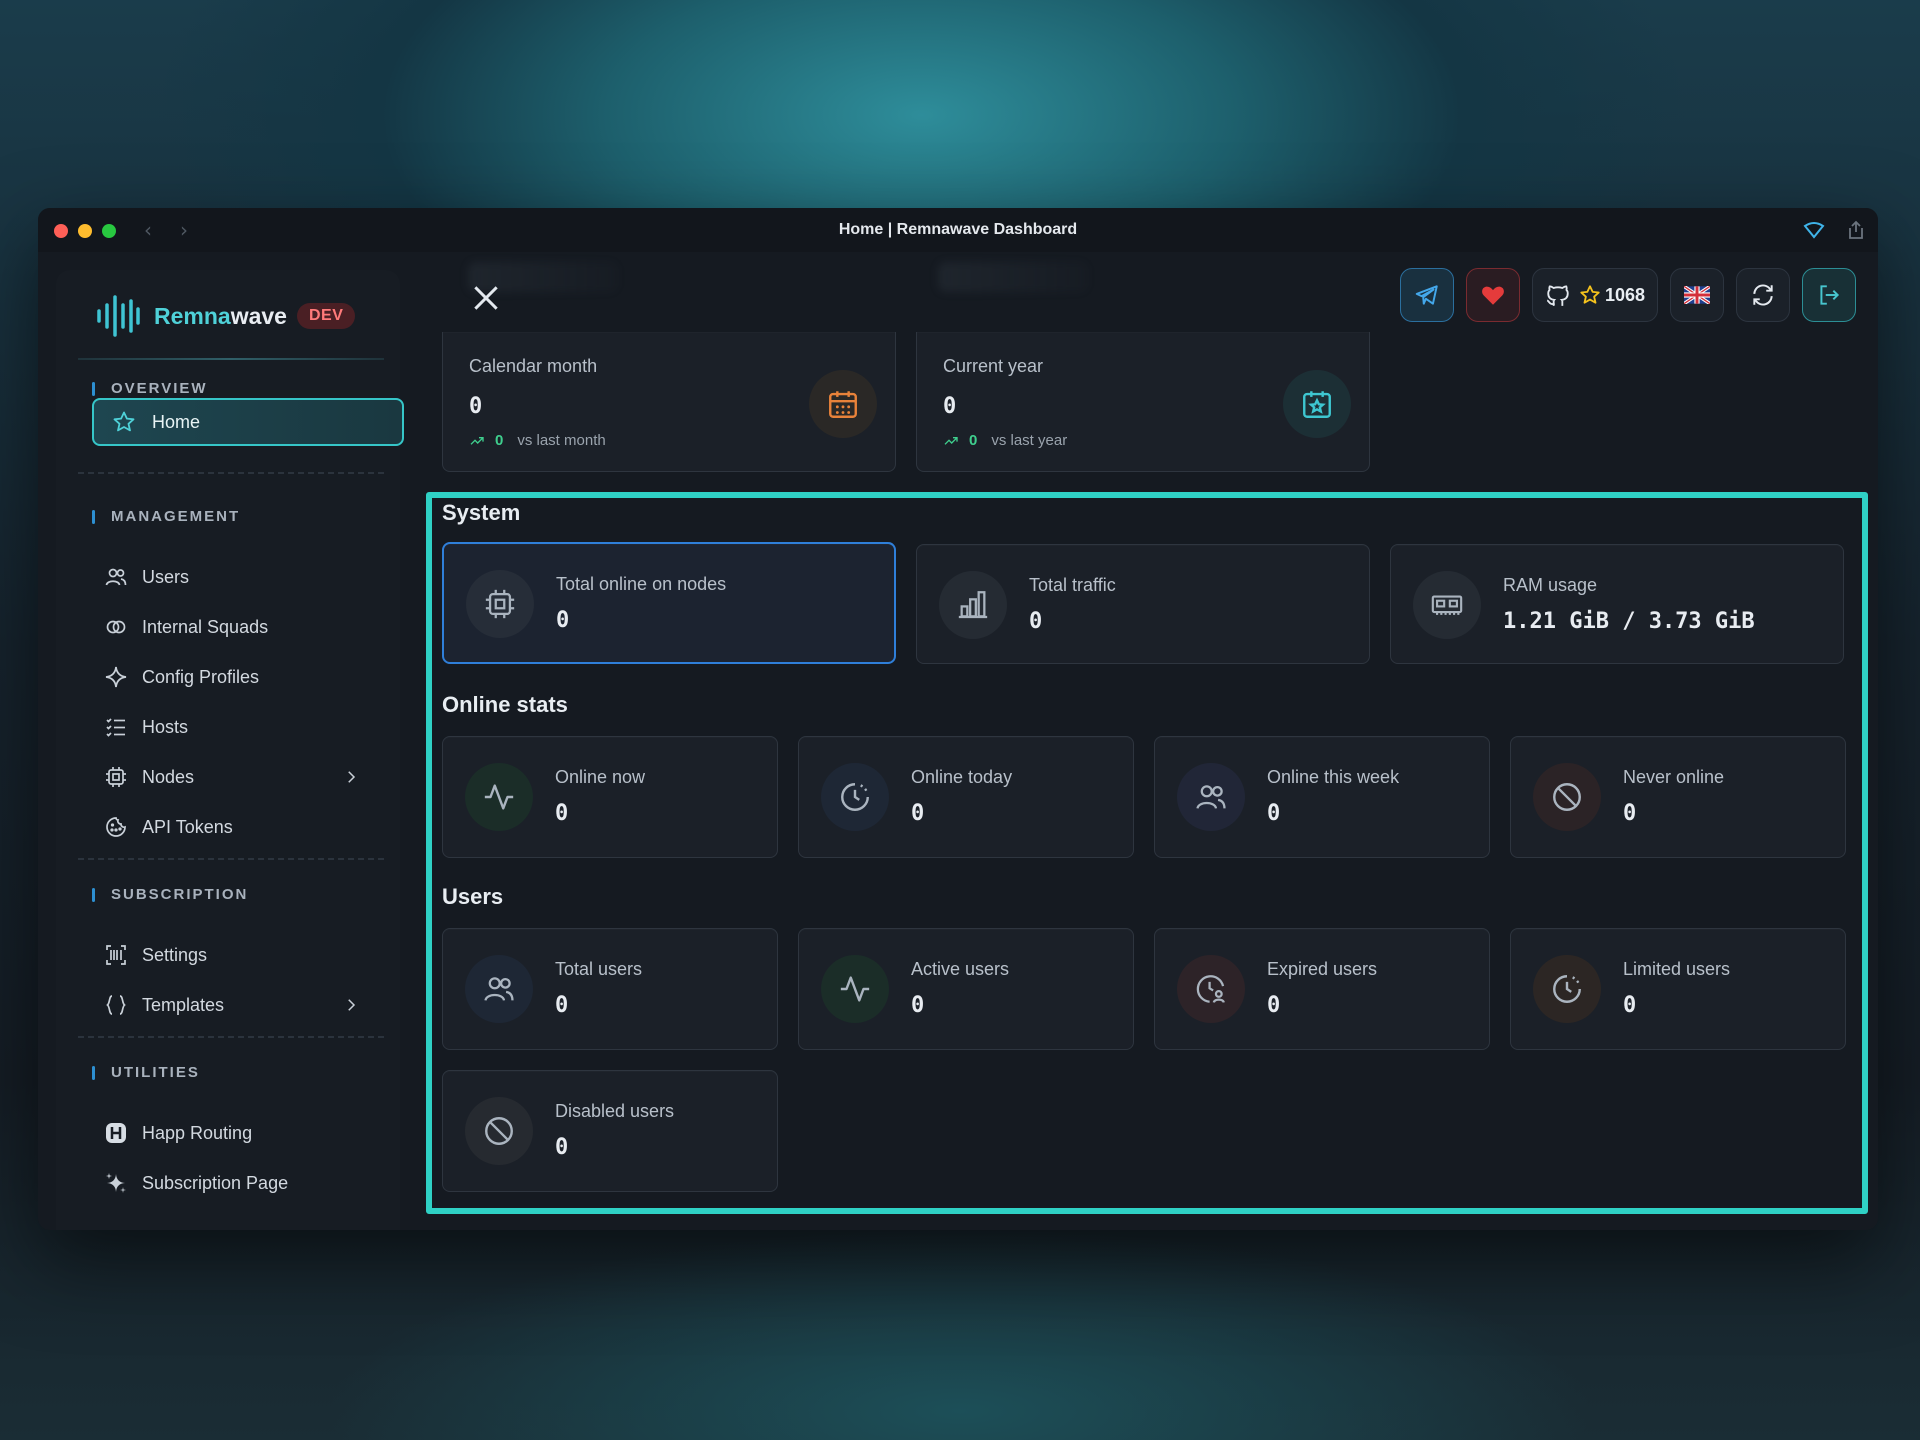 This screenshot has width=1920, height=1440. What do you see at coordinates (1143, 402) in the screenshot?
I see `current-year-card: Current year 0 0 vs last year` at bounding box center [1143, 402].